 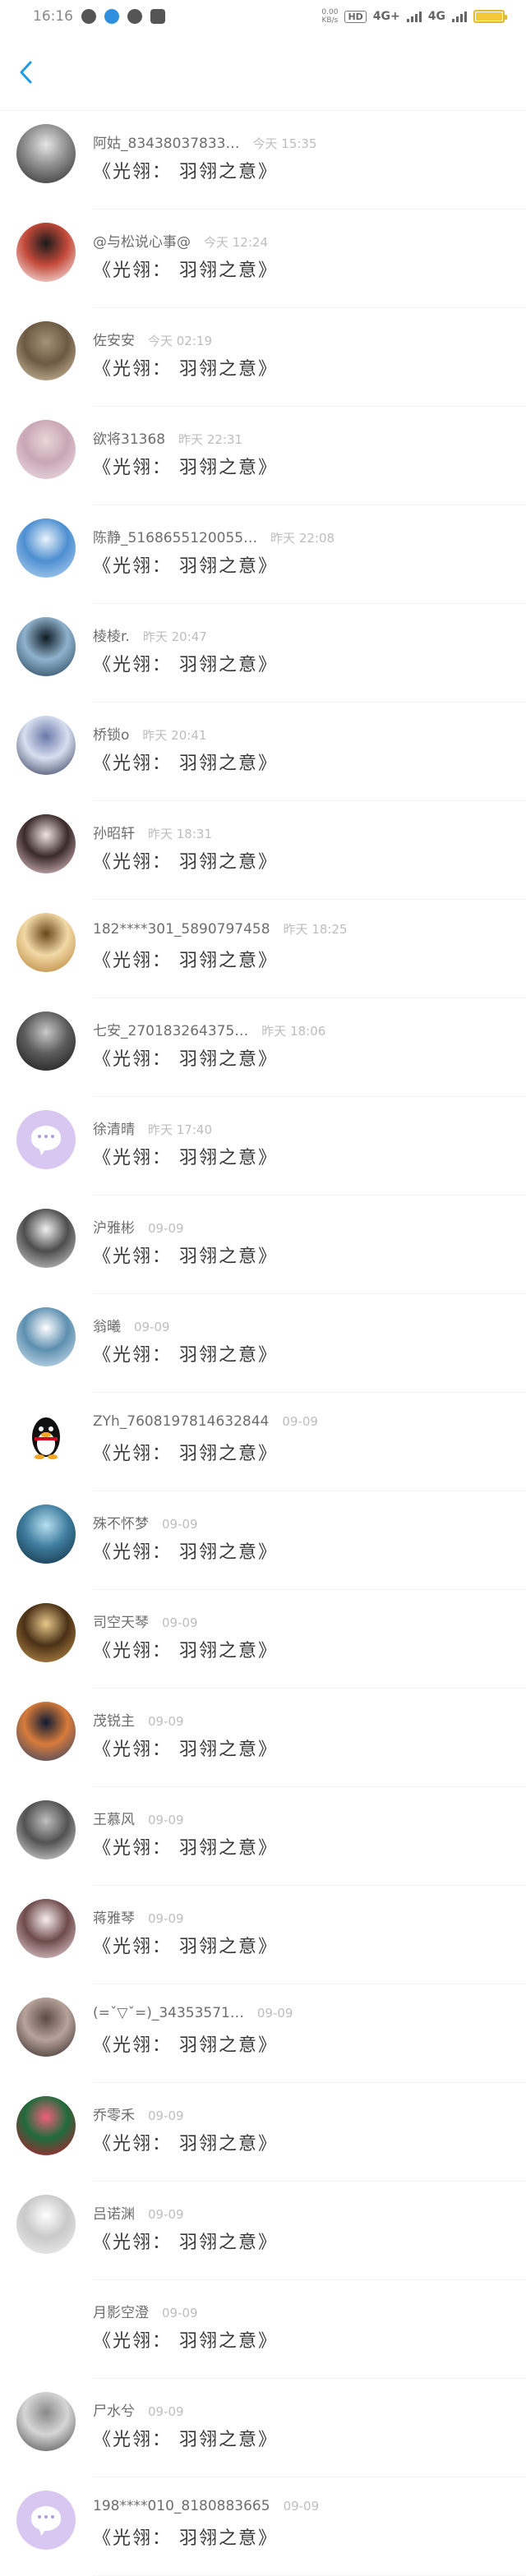 I want to click on list-item: 棱棱r. 昨天 20:47 《光翎： 羽翎之意》, so click(x=263, y=653).